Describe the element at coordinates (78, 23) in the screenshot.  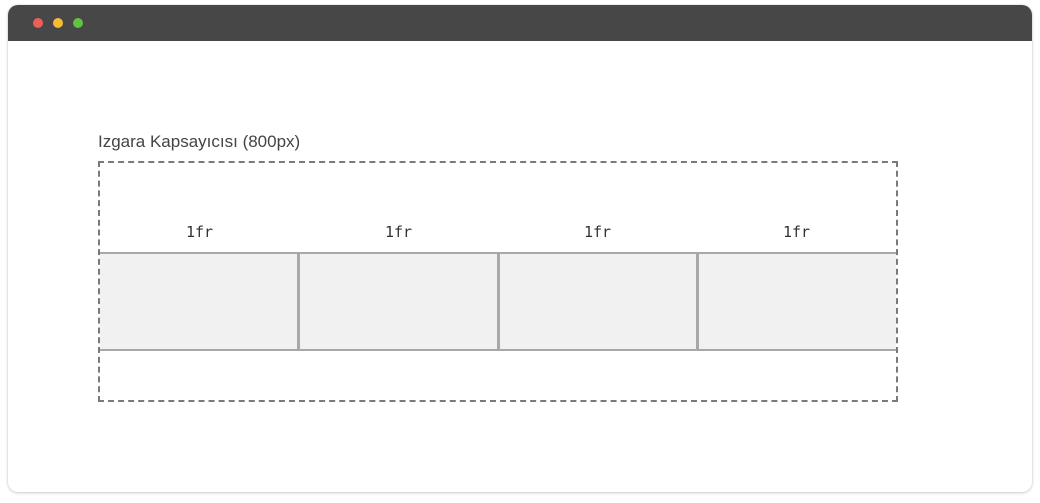
I see `maximize-window-icon` at that location.